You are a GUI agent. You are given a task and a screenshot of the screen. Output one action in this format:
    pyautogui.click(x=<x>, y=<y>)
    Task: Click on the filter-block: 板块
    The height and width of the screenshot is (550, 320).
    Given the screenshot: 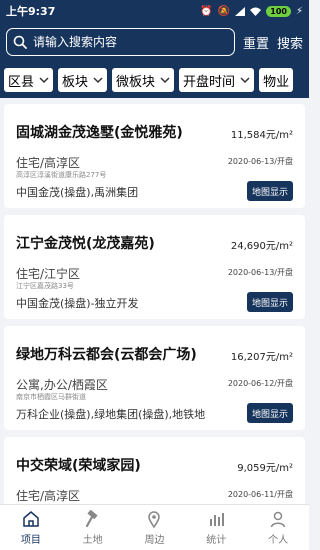 What is the action you would take?
    pyautogui.click(x=83, y=80)
    